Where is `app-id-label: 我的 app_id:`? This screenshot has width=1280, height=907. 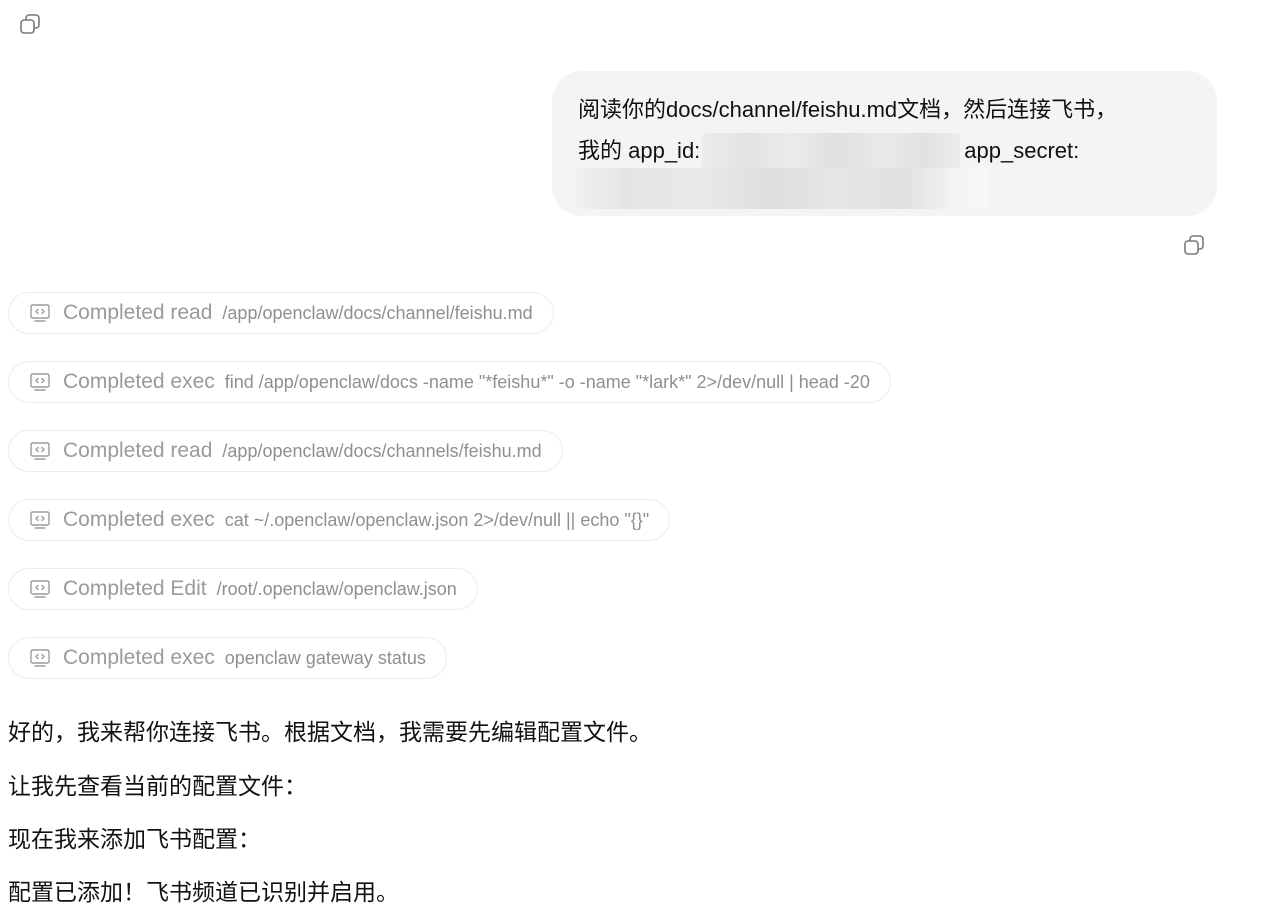
app-id-label: 我的 app_id: is located at coordinates (639, 150).